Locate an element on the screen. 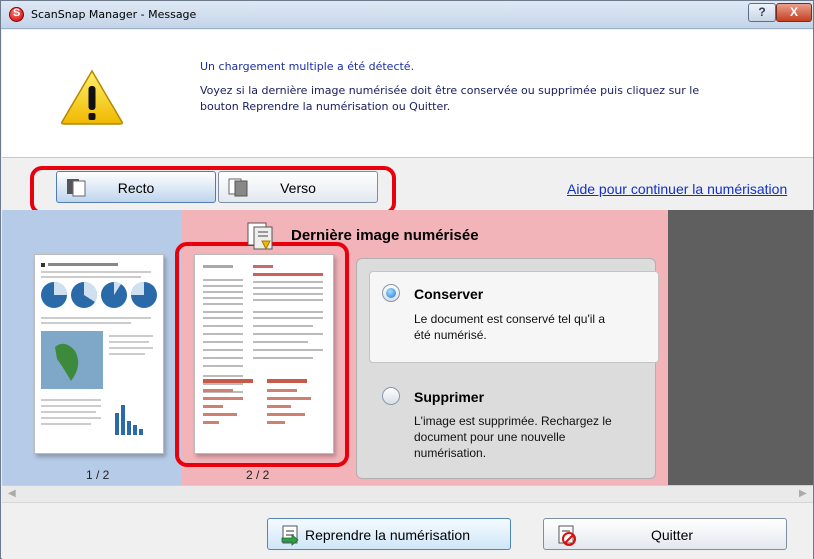 The height and width of the screenshot is (559, 814). quit-button: Quitter is located at coordinates (665, 534).